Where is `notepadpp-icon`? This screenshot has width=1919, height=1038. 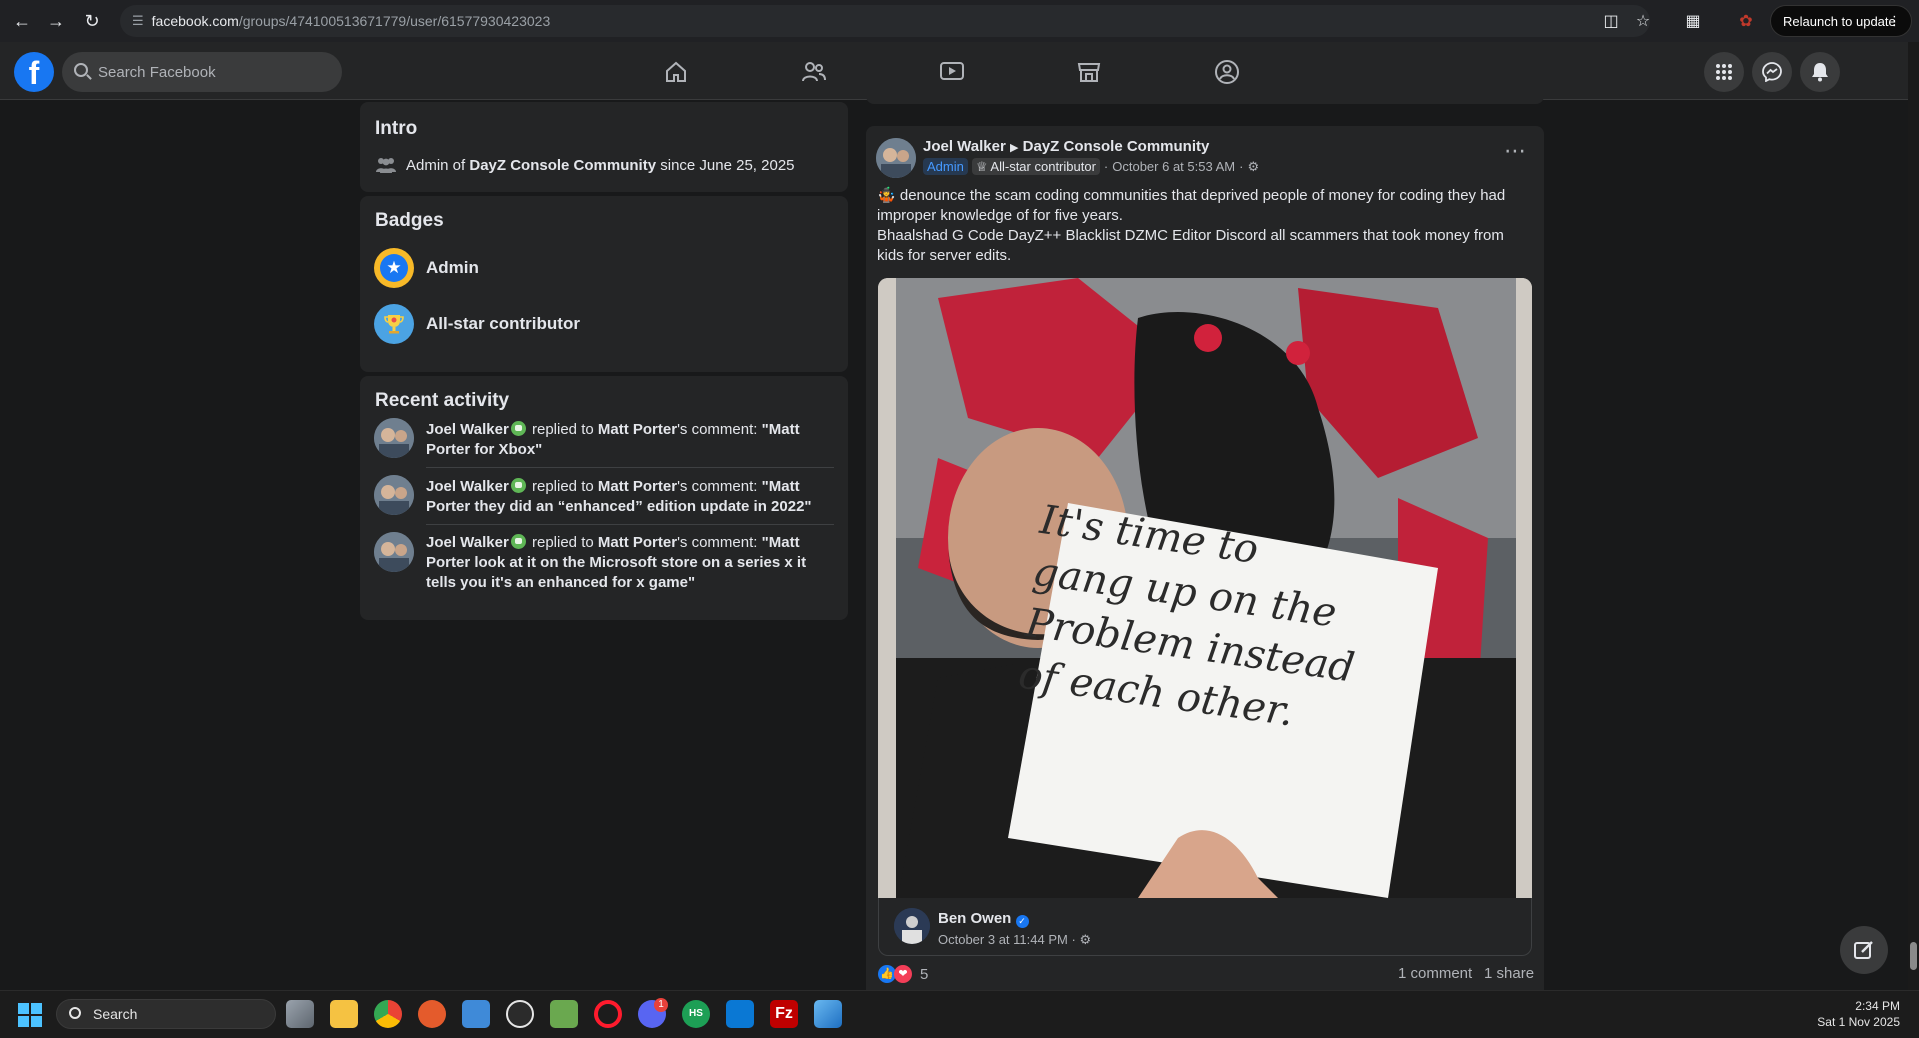
notepadpp-icon is located at coordinates (564, 1014).